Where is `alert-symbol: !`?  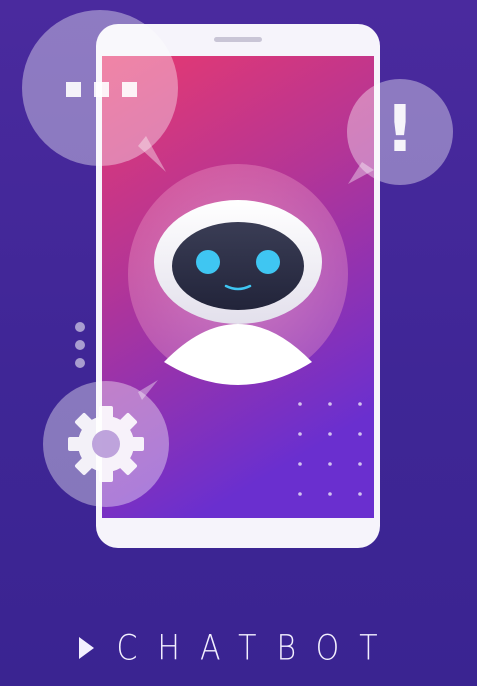
alert-symbol: ! is located at coordinates (400, 130).